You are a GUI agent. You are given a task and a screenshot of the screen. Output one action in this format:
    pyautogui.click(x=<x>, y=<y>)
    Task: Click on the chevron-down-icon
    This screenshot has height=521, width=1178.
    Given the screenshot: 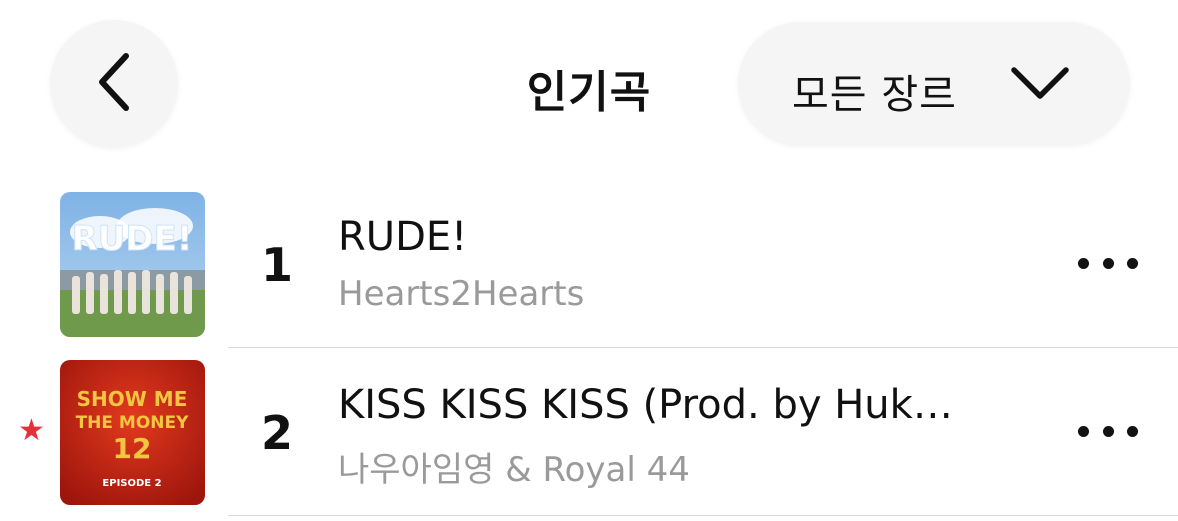 What is the action you would take?
    pyautogui.click(x=1040, y=86)
    